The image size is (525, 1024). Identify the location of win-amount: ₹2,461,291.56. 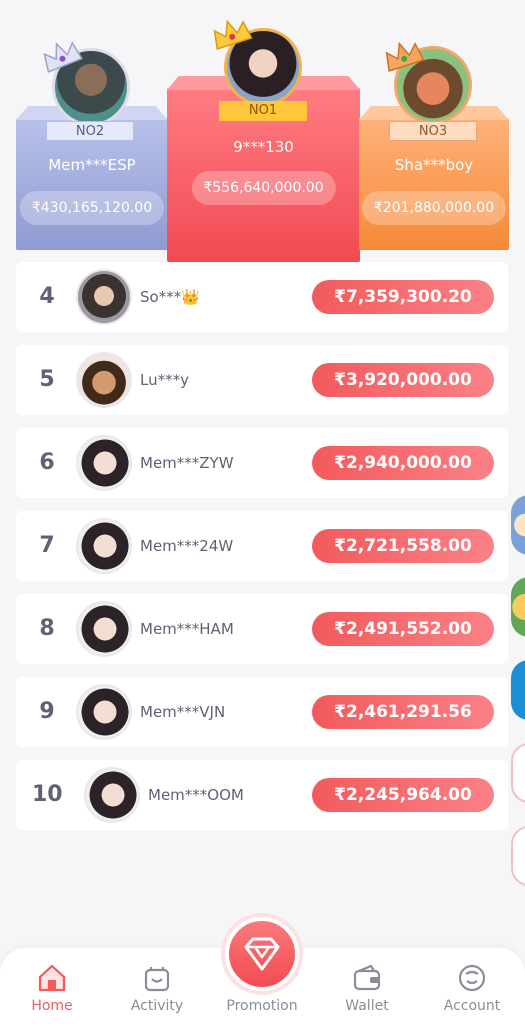
(403, 712).